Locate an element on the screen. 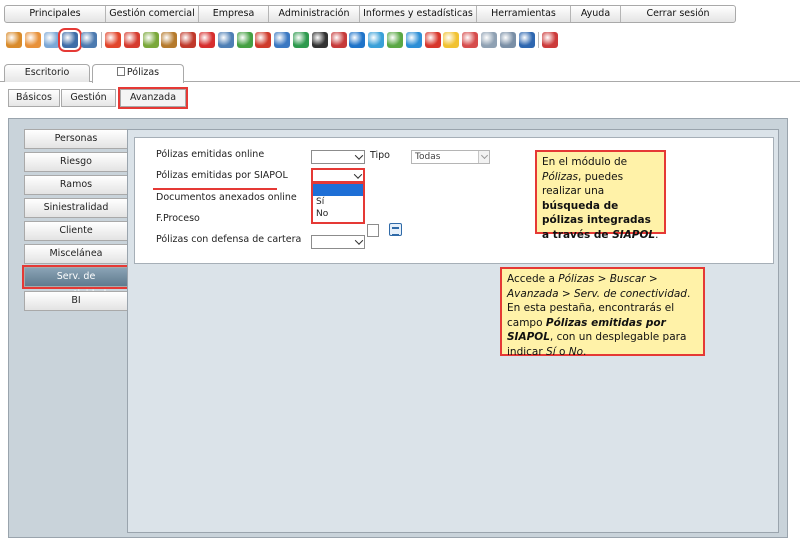  siapol-dropdown: Sí No is located at coordinates (338, 203).